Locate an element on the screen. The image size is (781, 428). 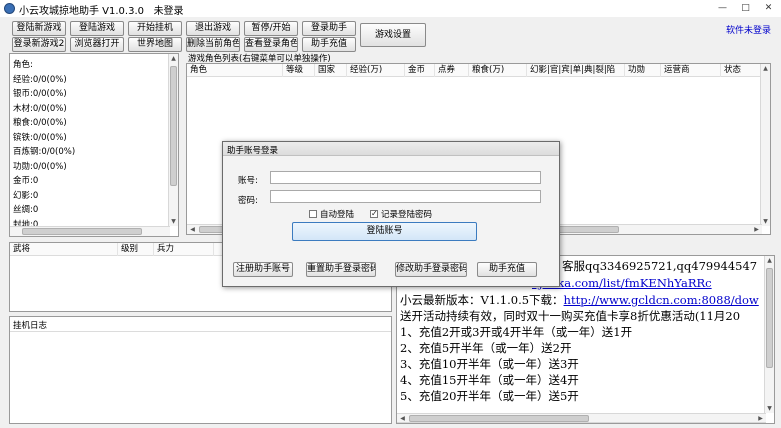
stat-iron: 镔铁:0/0(0%) is located at coordinates (40, 137).